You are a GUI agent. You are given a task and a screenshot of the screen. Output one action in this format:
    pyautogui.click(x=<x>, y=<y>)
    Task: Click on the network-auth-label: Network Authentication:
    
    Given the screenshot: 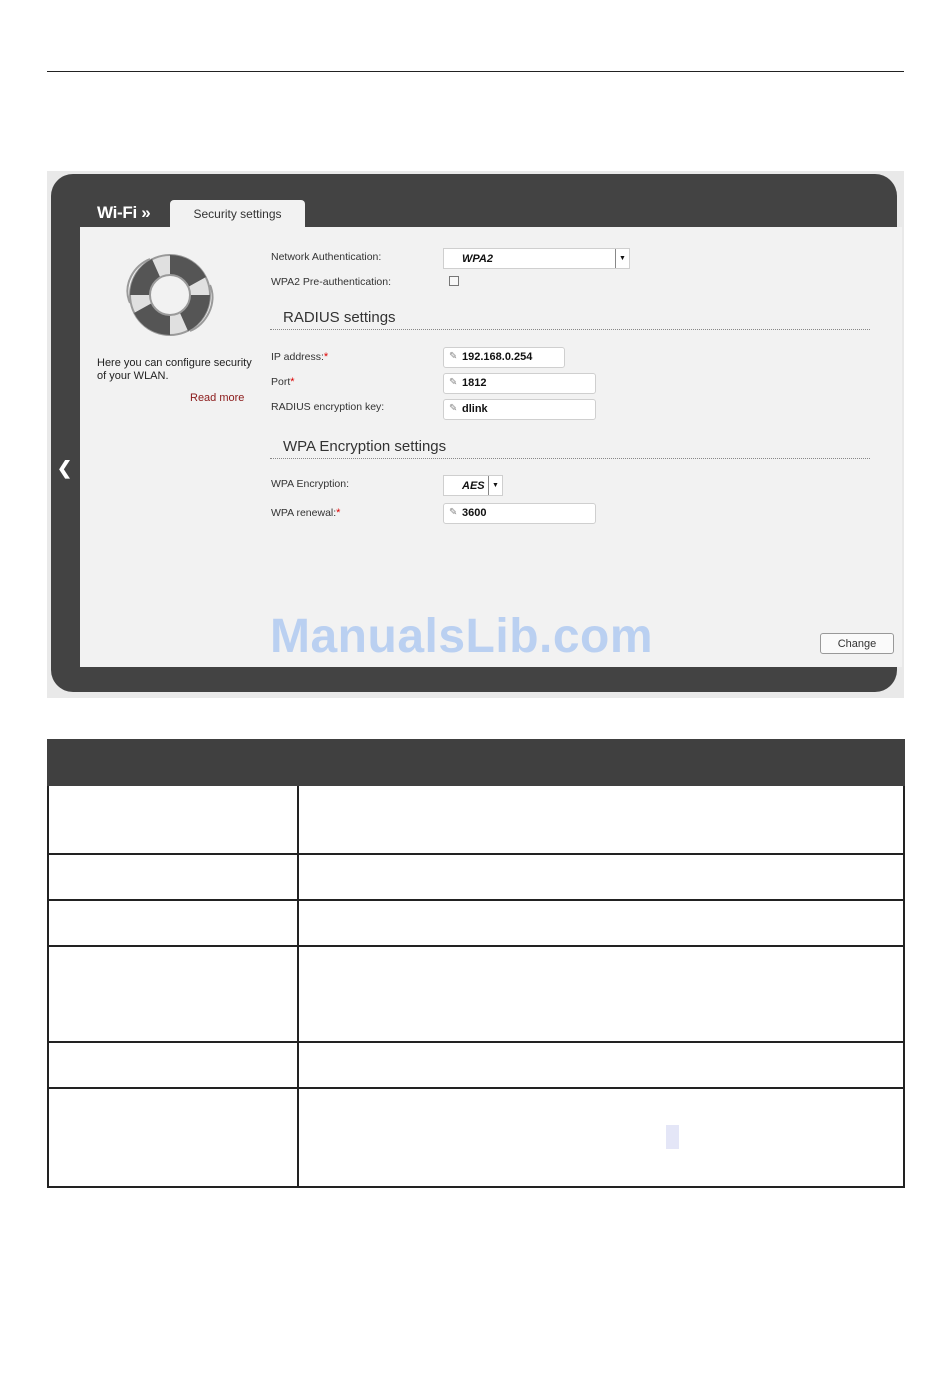 What is the action you would take?
    pyautogui.click(x=326, y=257)
    